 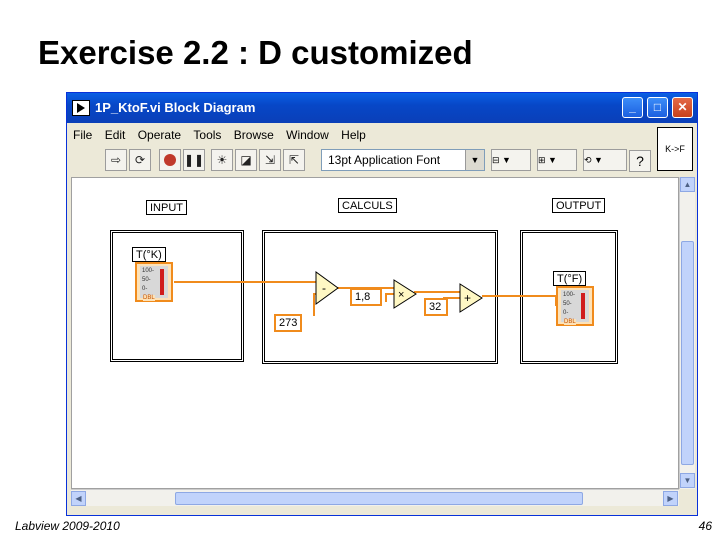 I want to click on menu-file: File, so click(x=82, y=135).